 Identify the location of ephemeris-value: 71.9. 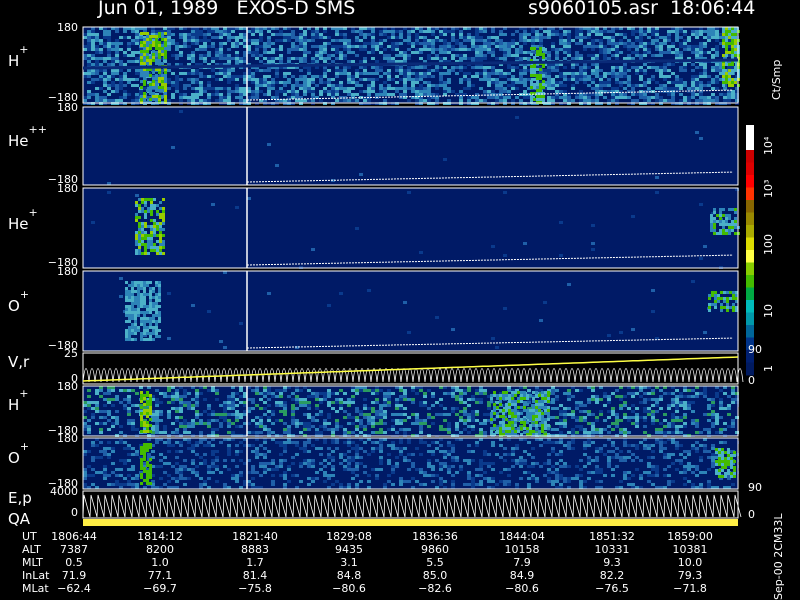
(74, 575).